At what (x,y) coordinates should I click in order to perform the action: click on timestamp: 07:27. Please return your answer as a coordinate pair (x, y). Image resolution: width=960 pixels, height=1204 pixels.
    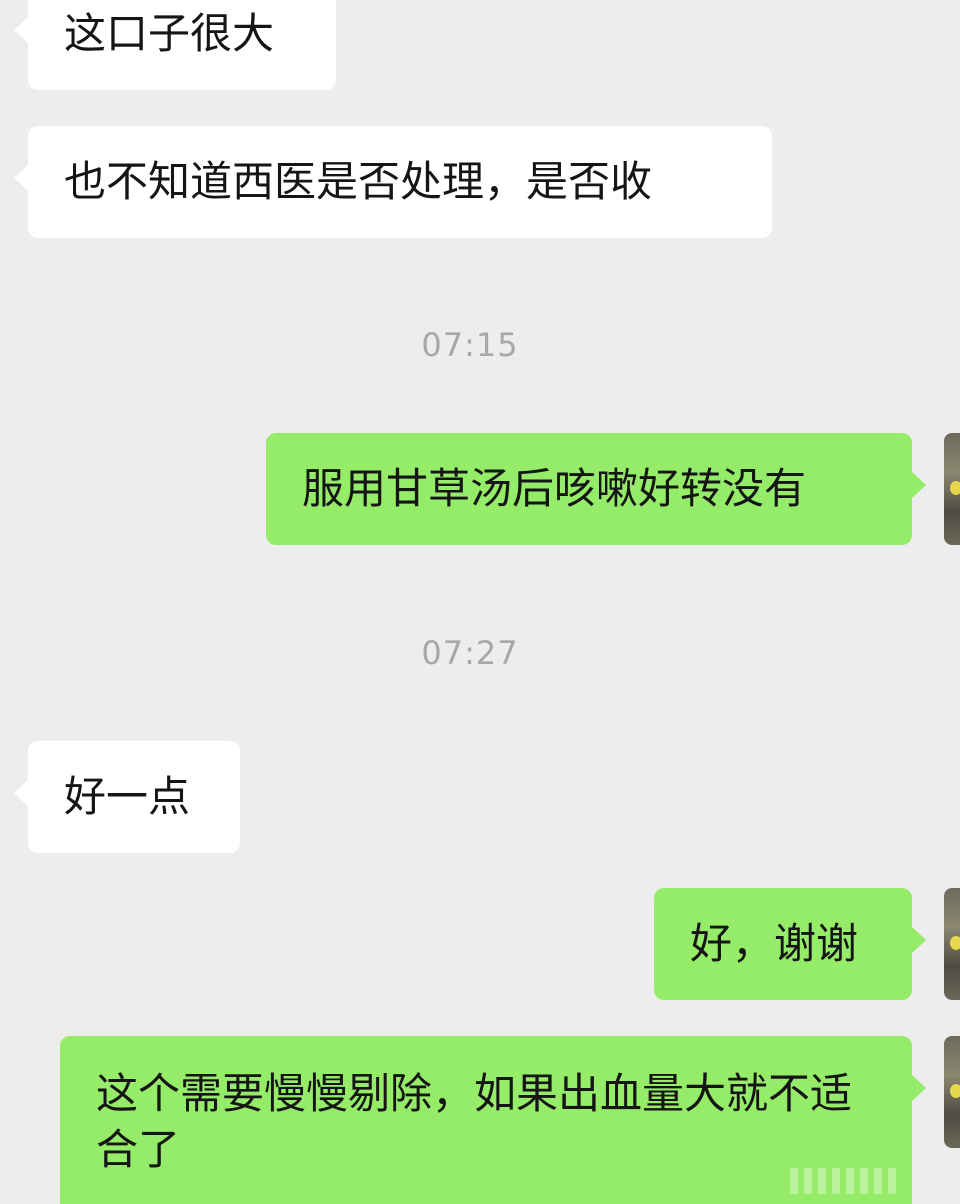
    Looking at the image, I should click on (470, 653).